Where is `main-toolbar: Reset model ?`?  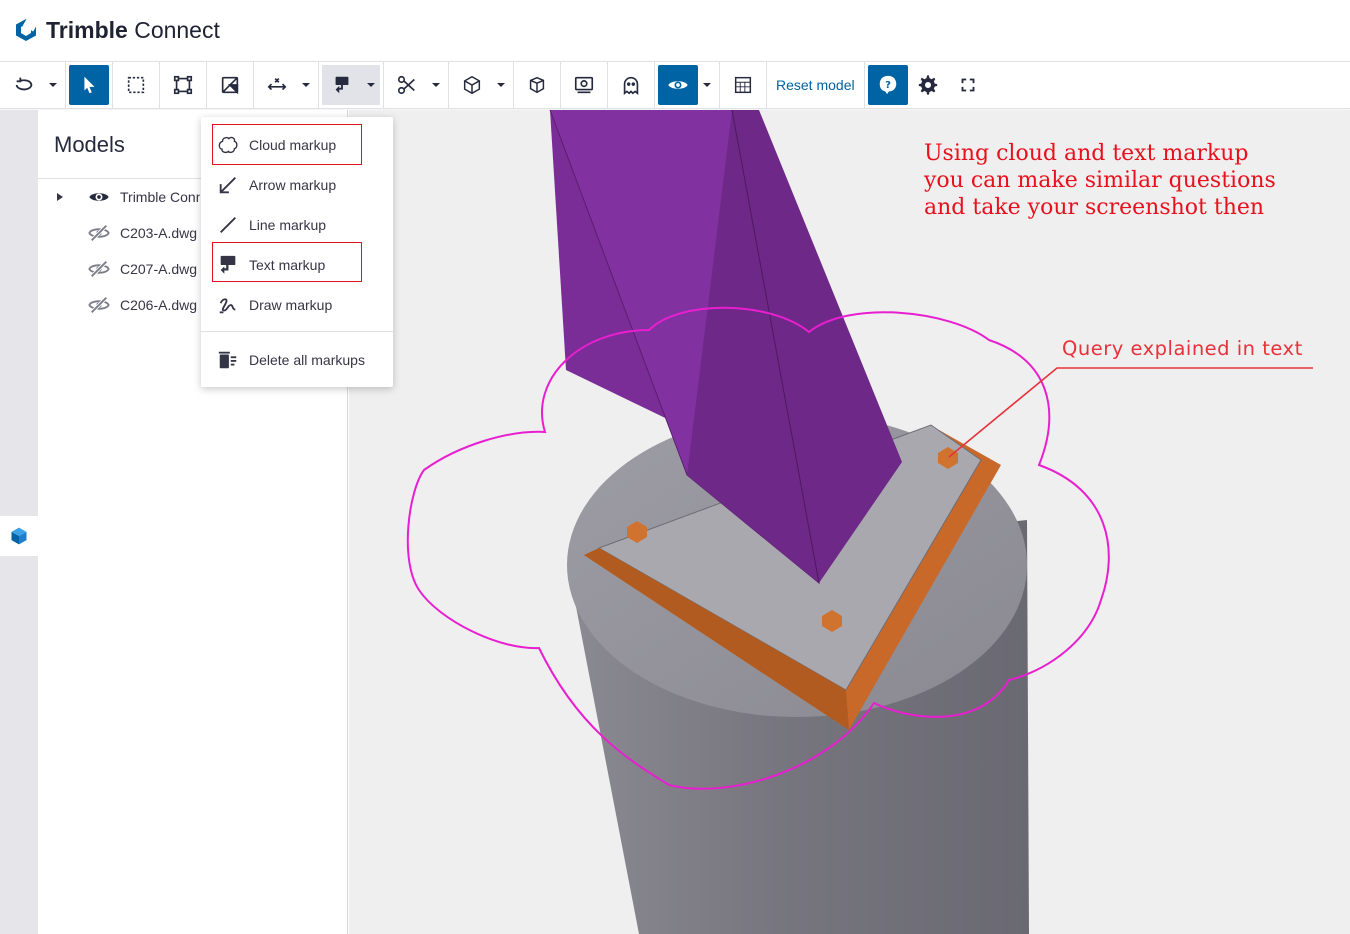
main-toolbar: Reset model ? is located at coordinates (675, 85).